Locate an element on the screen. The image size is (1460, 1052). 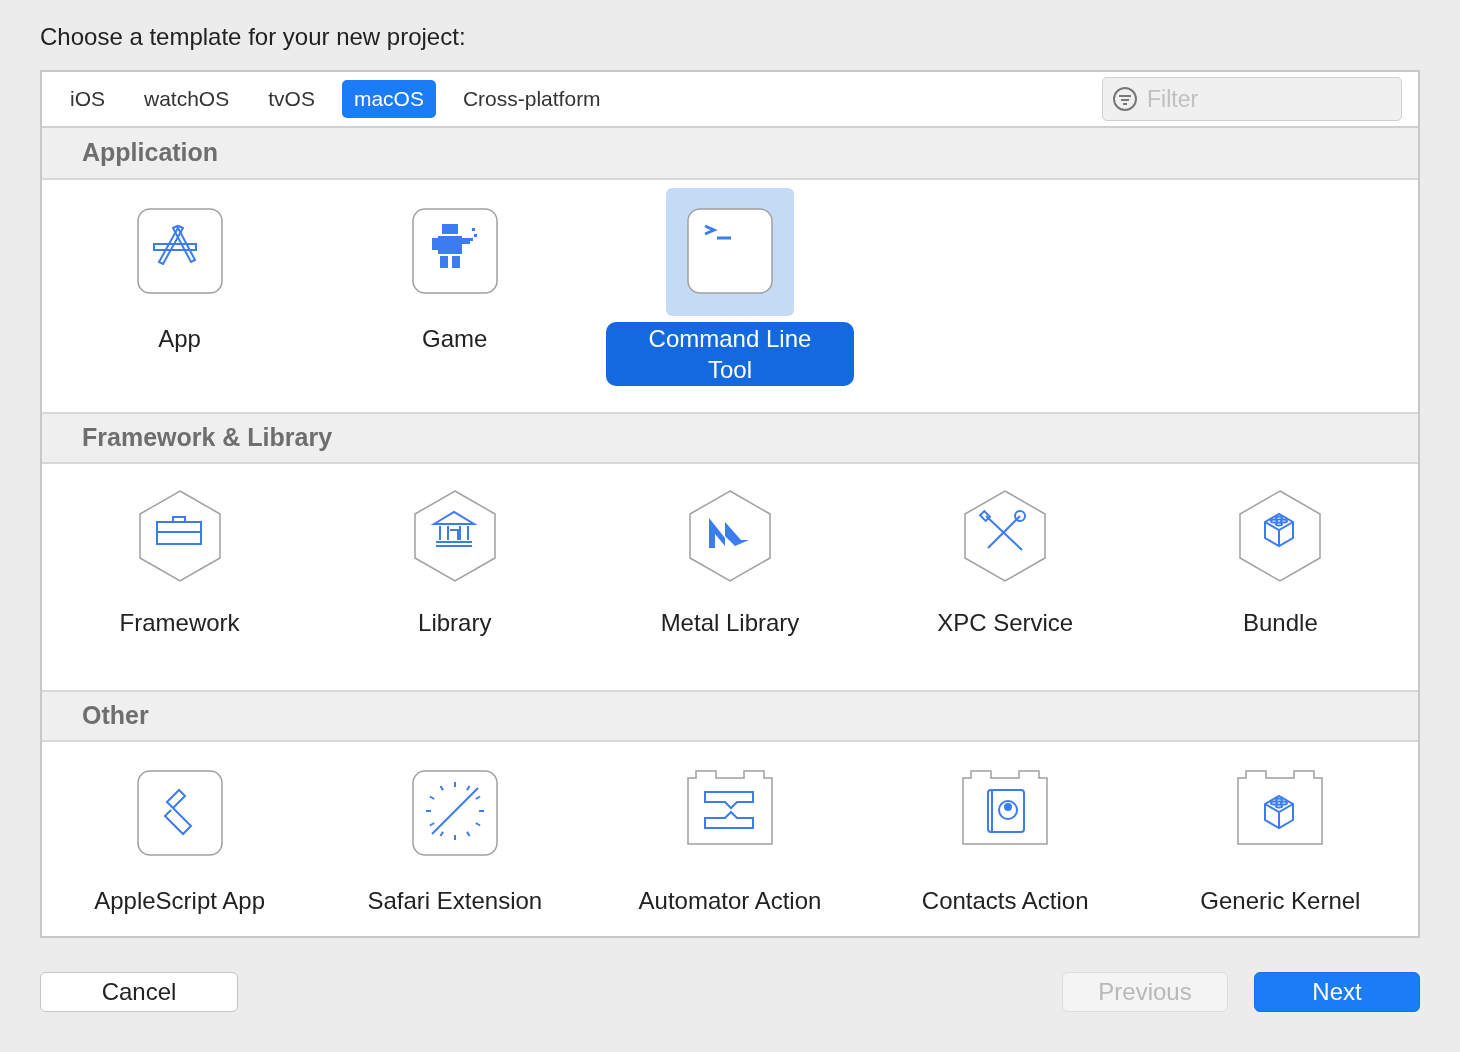
dialog-button: Next is located at coordinates (1337, 992).